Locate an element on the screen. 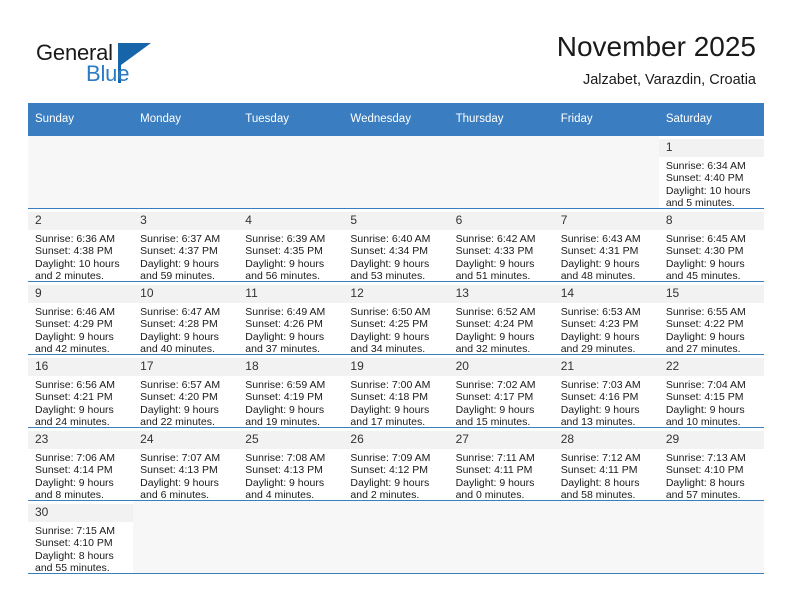  day-number: 10 is located at coordinates (186, 294).